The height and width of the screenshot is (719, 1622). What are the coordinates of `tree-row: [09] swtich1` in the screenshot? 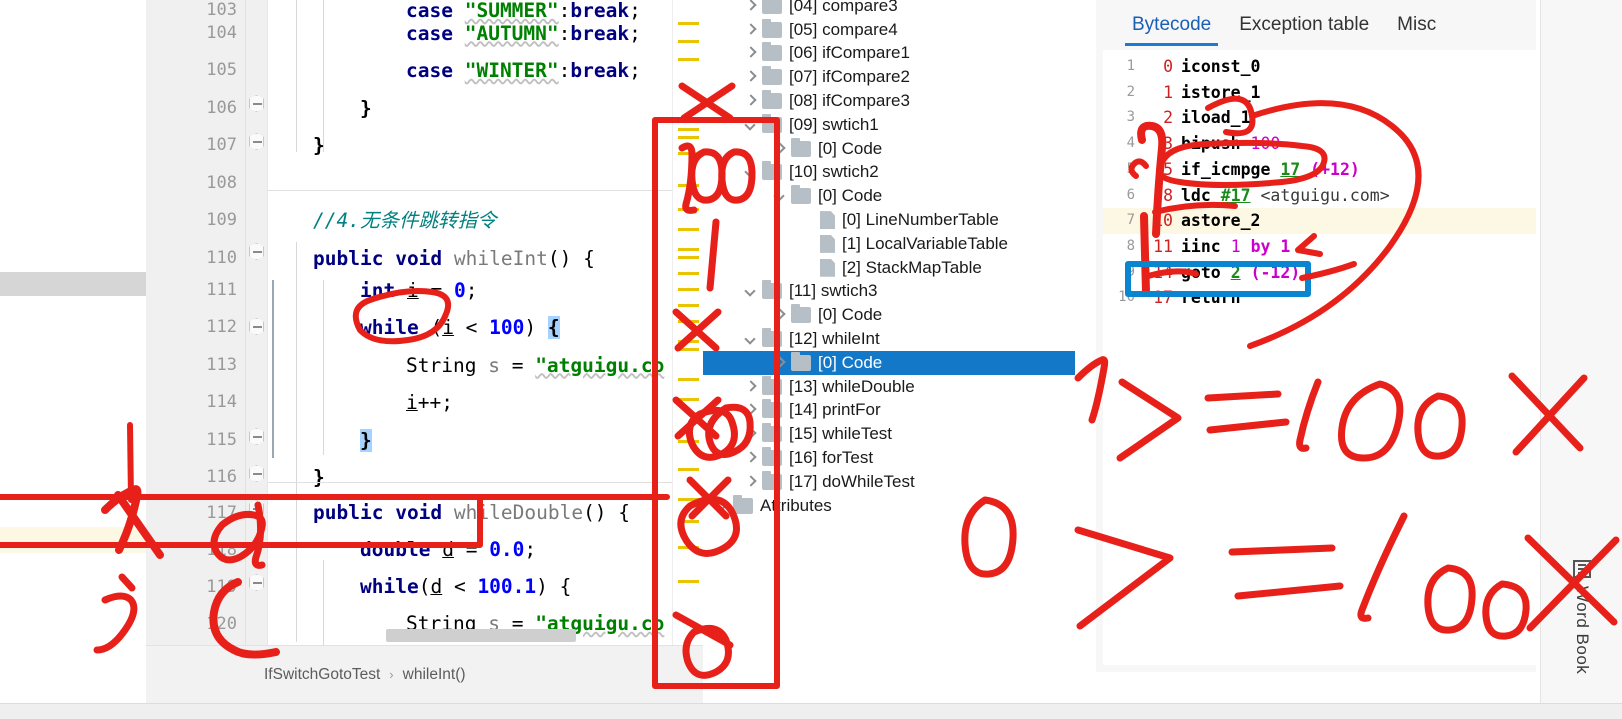 It's located at (896, 125).